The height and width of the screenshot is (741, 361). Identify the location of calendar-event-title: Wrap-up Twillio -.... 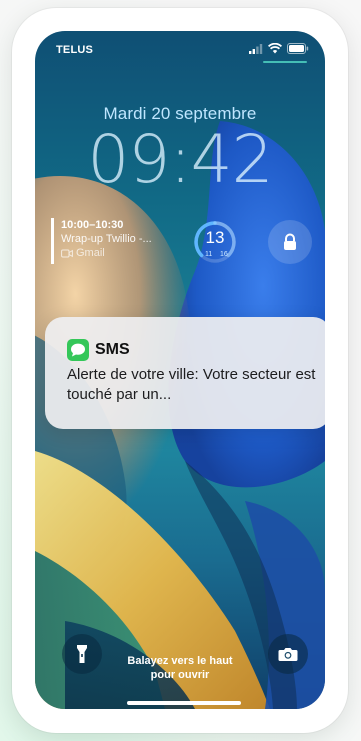
(106, 239).